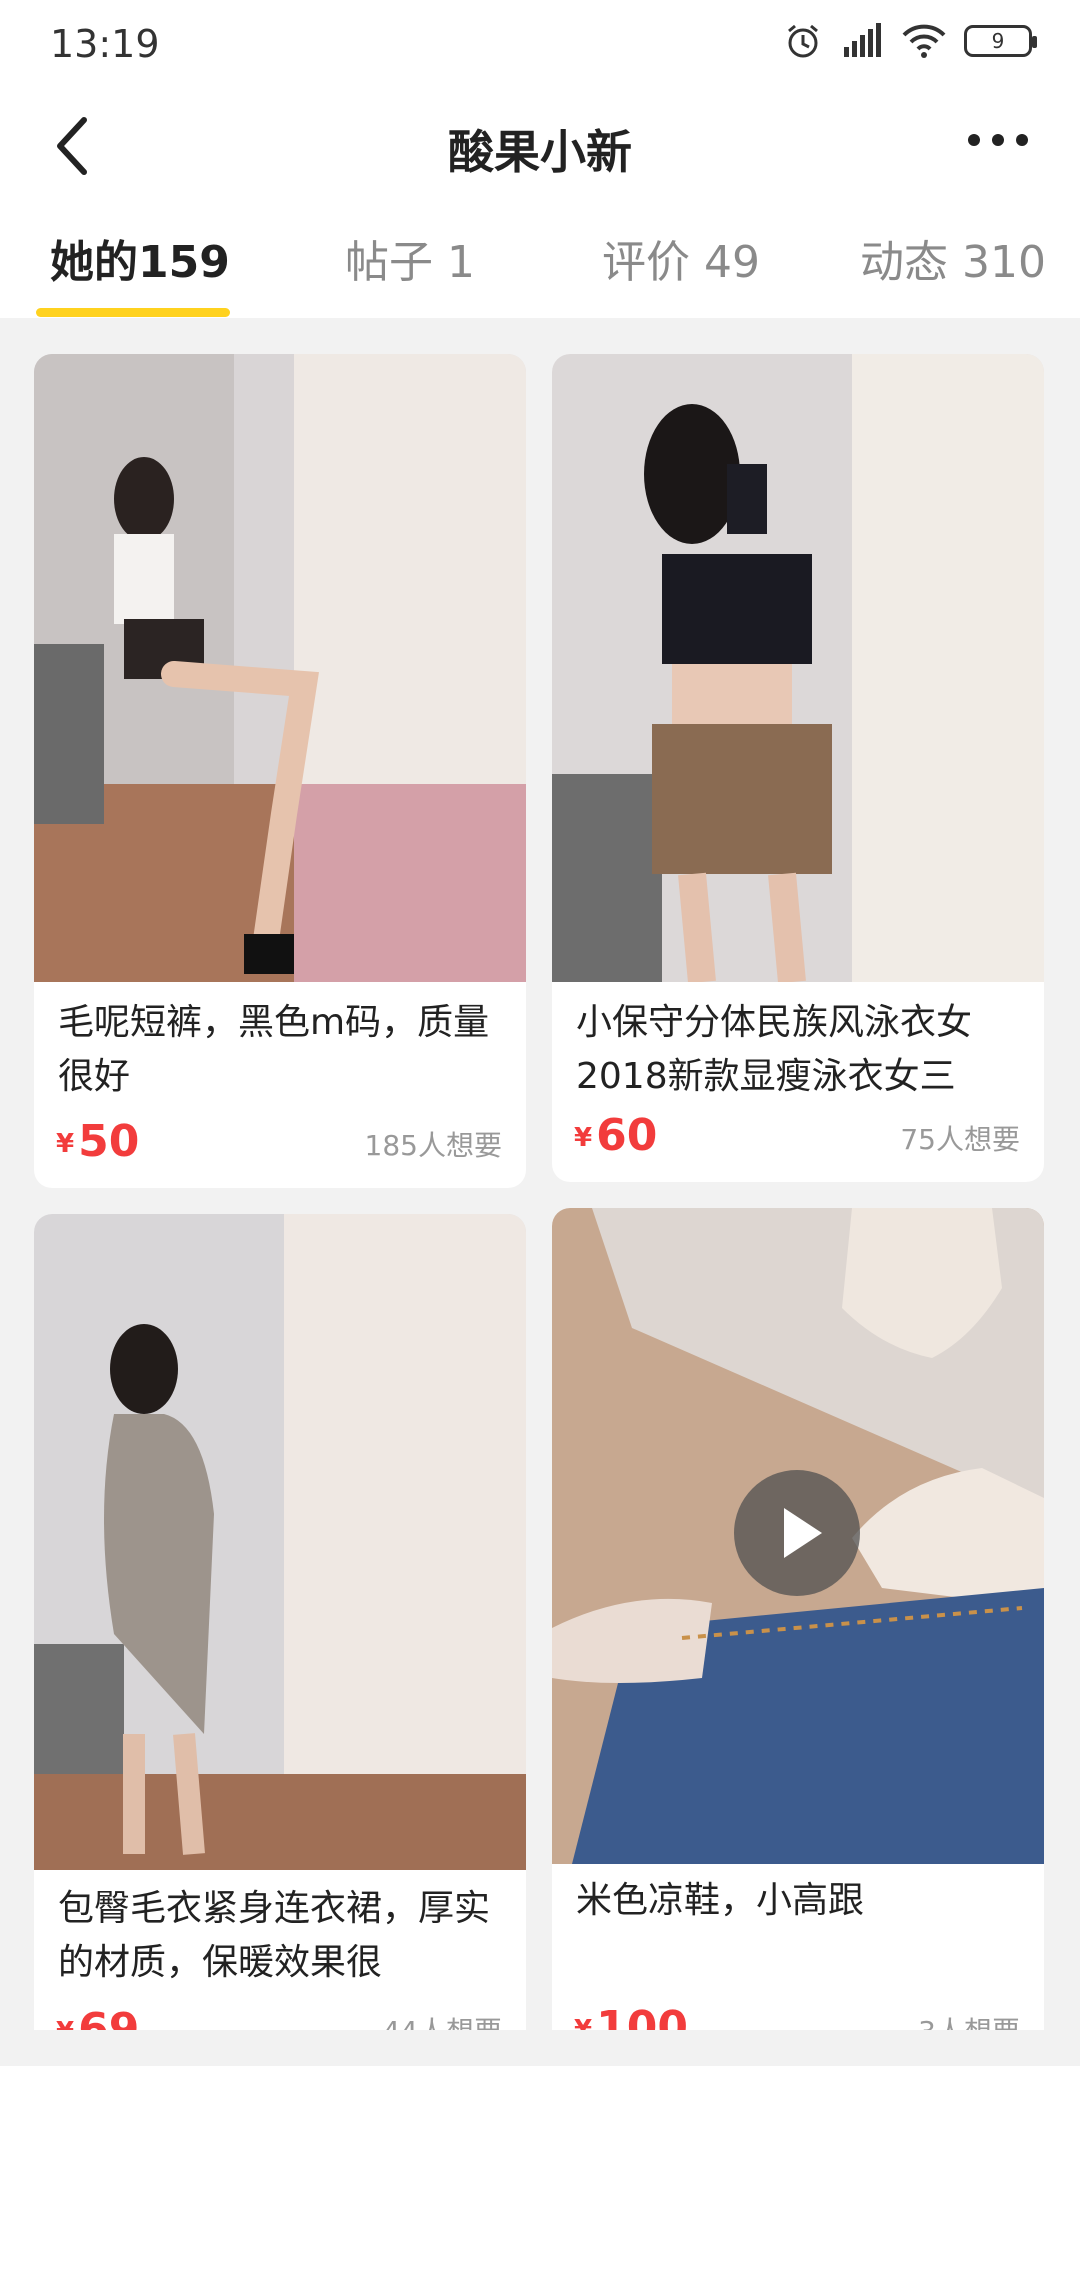  Describe the element at coordinates (133, 312) in the screenshot. I see `tab-active-indicator` at that location.